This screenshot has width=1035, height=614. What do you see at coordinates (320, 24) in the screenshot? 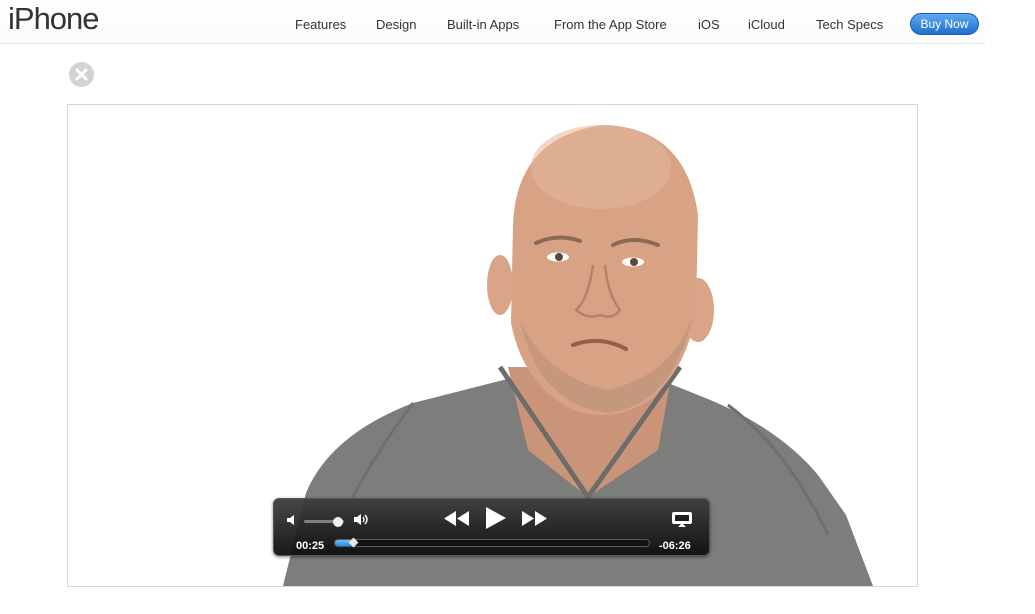
I see `nav-features: Features` at bounding box center [320, 24].